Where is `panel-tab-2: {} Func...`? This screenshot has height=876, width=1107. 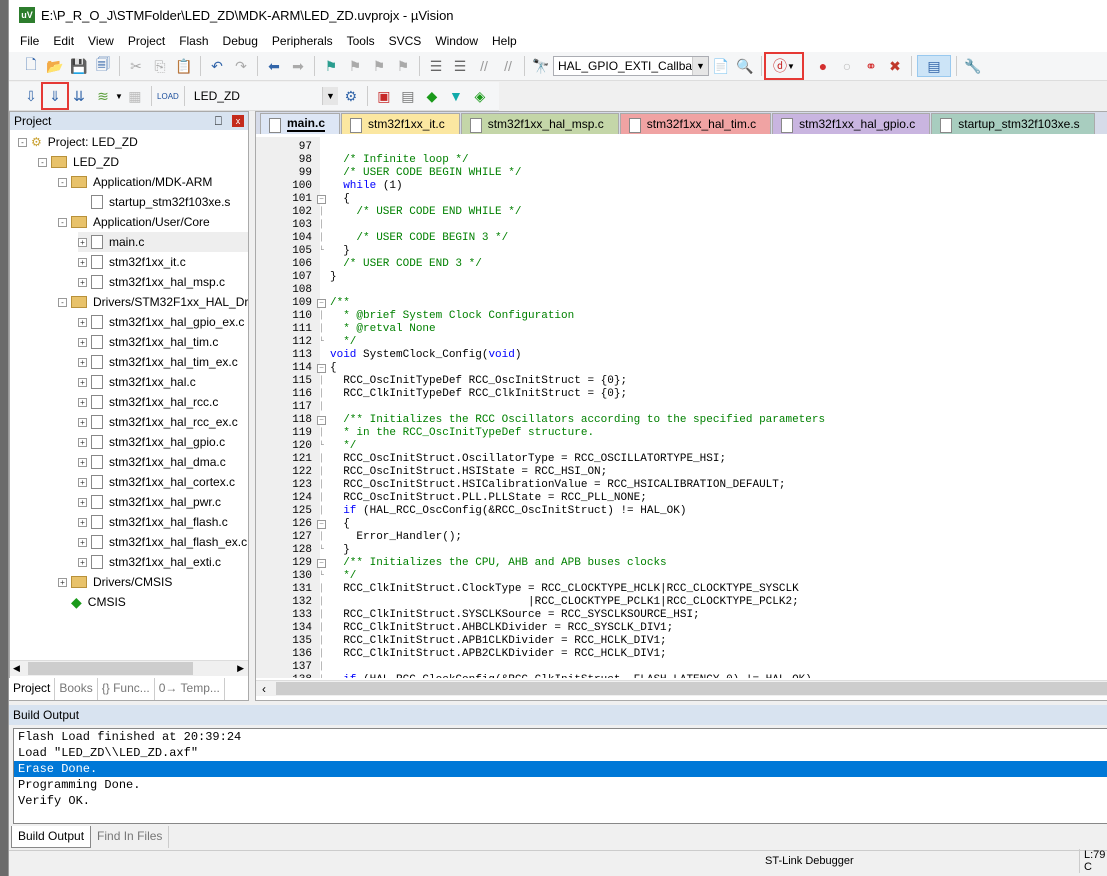
panel-tab-2: {} Func... is located at coordinates (126, 689).